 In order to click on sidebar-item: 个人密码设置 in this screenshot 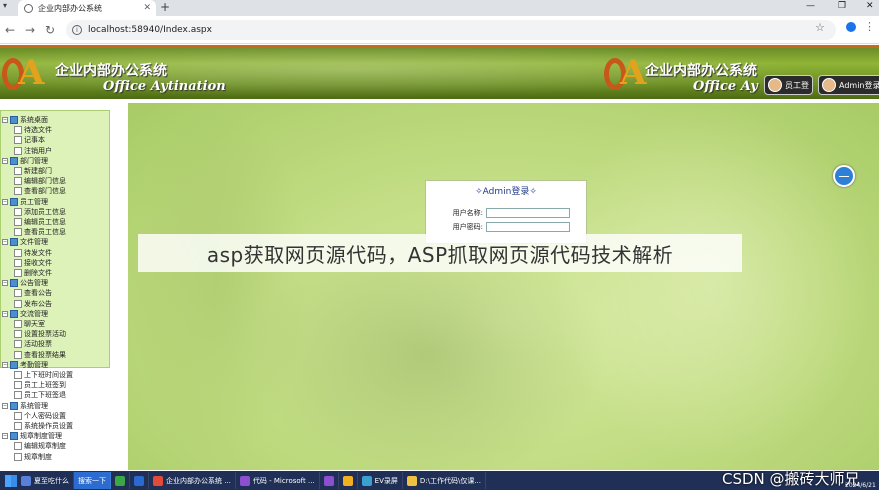, I will do `click(40, 416)`.